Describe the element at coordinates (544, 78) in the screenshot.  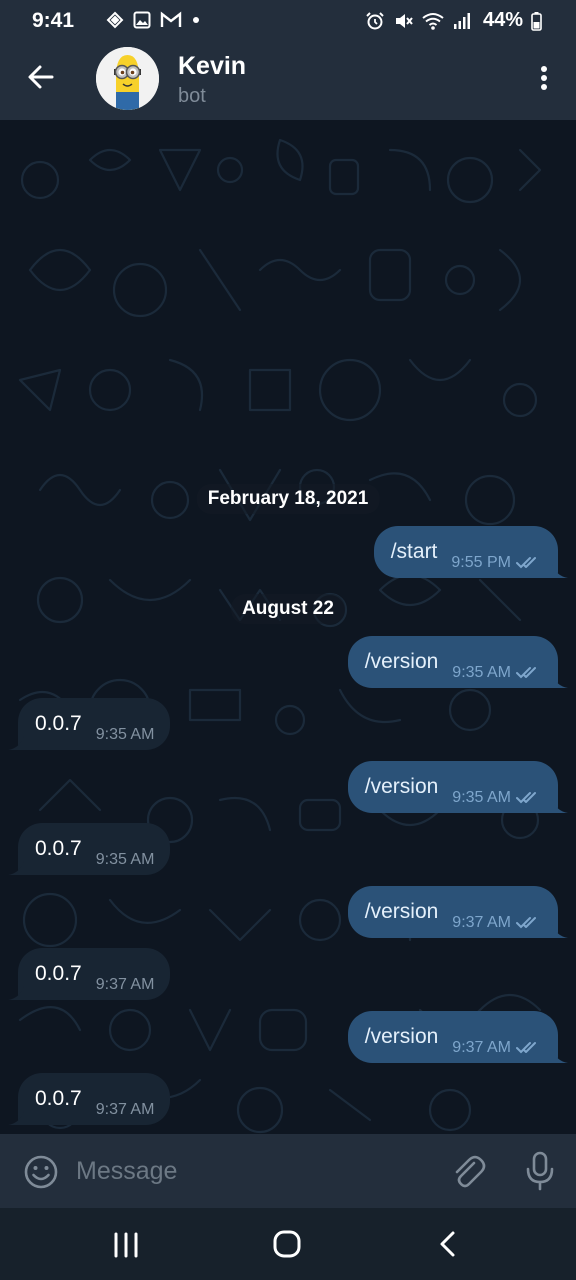
I see `more-vertical-icon` at that location.